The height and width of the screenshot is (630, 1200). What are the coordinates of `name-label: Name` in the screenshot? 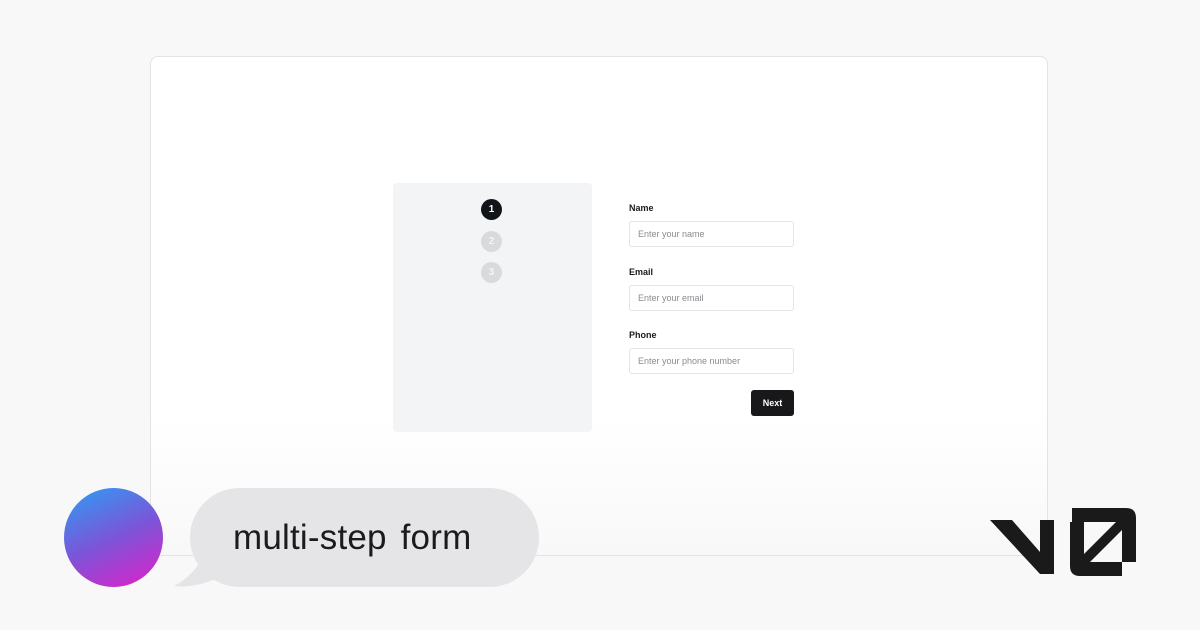 It's located at (641, 208).